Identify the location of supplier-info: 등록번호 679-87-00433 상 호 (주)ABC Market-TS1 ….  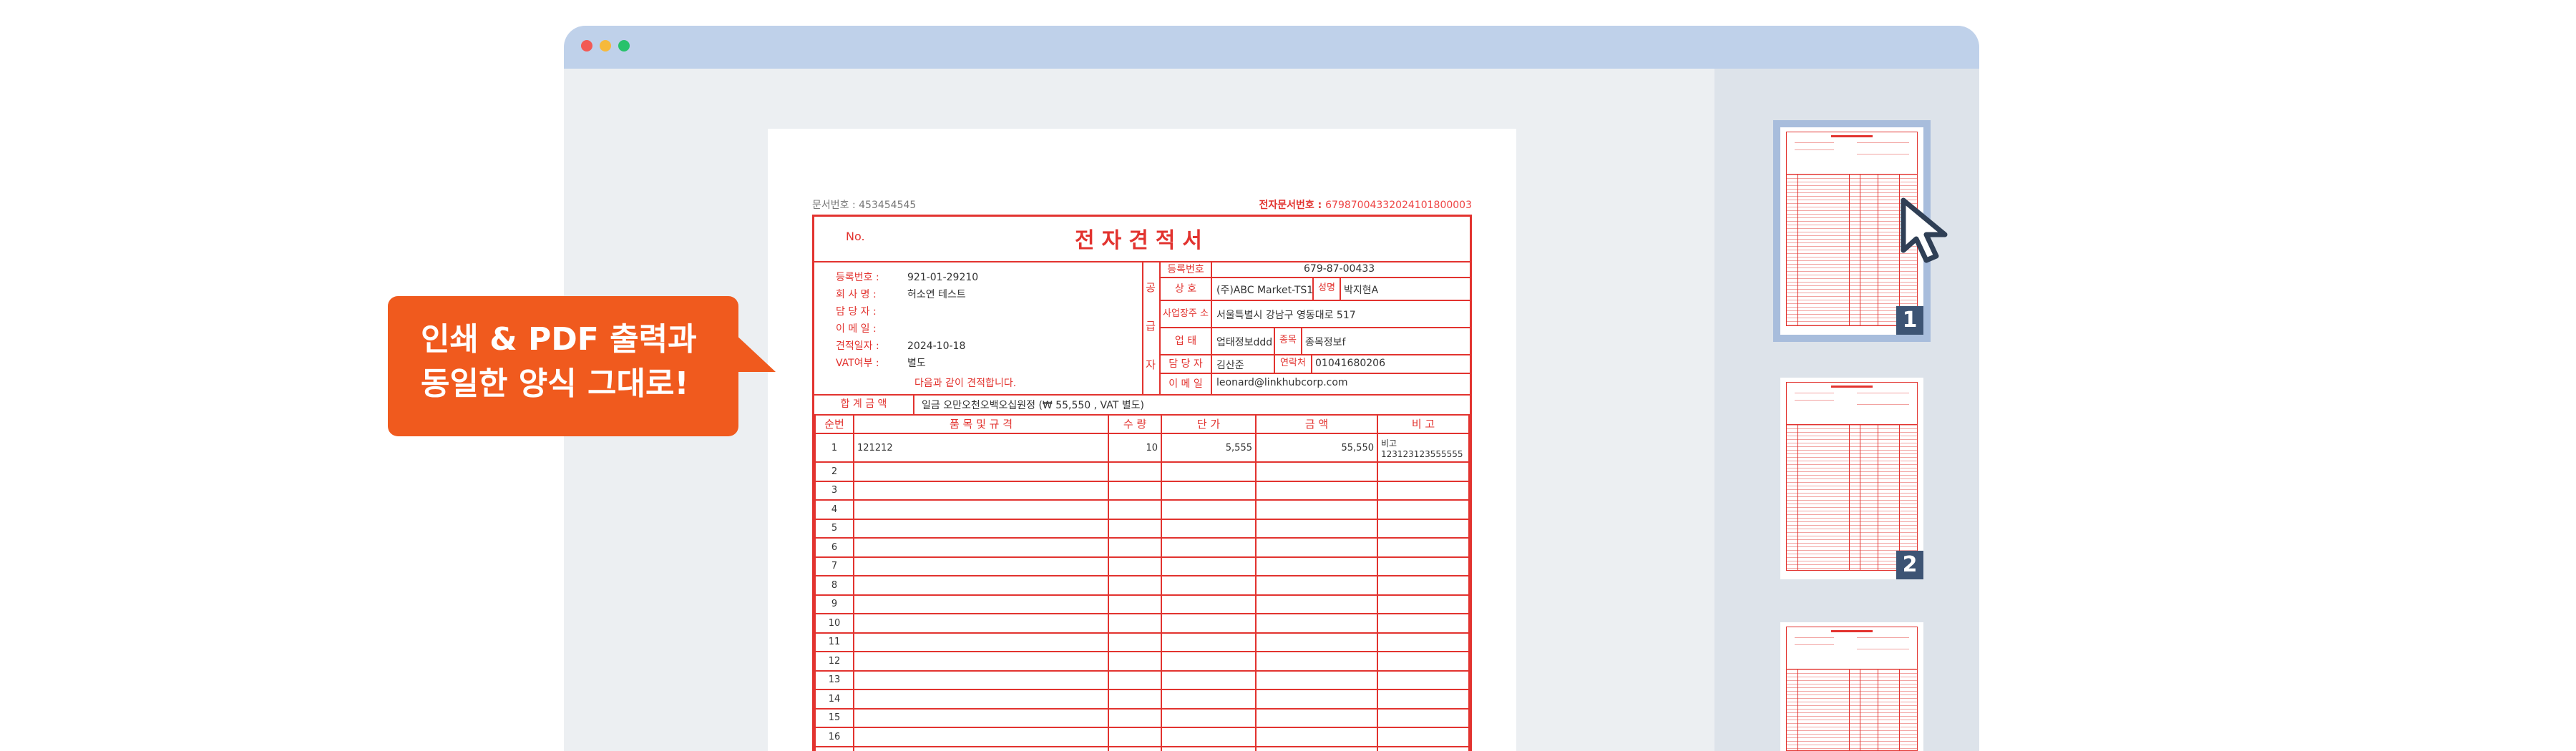
(1315, 327).